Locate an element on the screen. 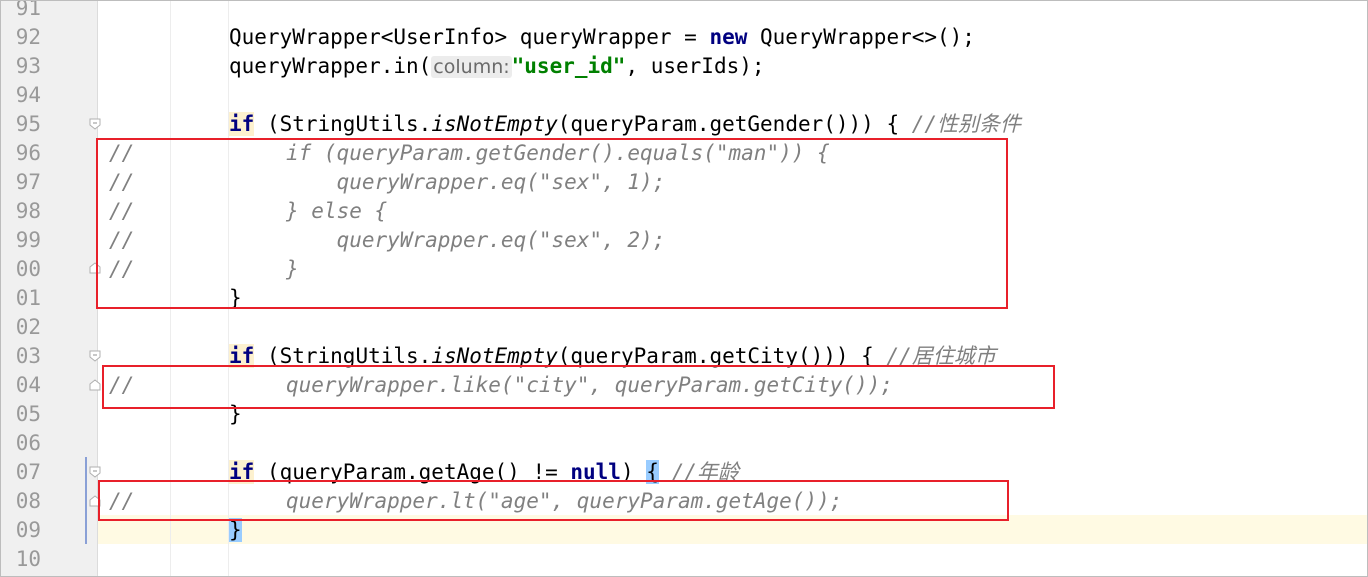  line-number: 05 is located at coordinates (28, 414).